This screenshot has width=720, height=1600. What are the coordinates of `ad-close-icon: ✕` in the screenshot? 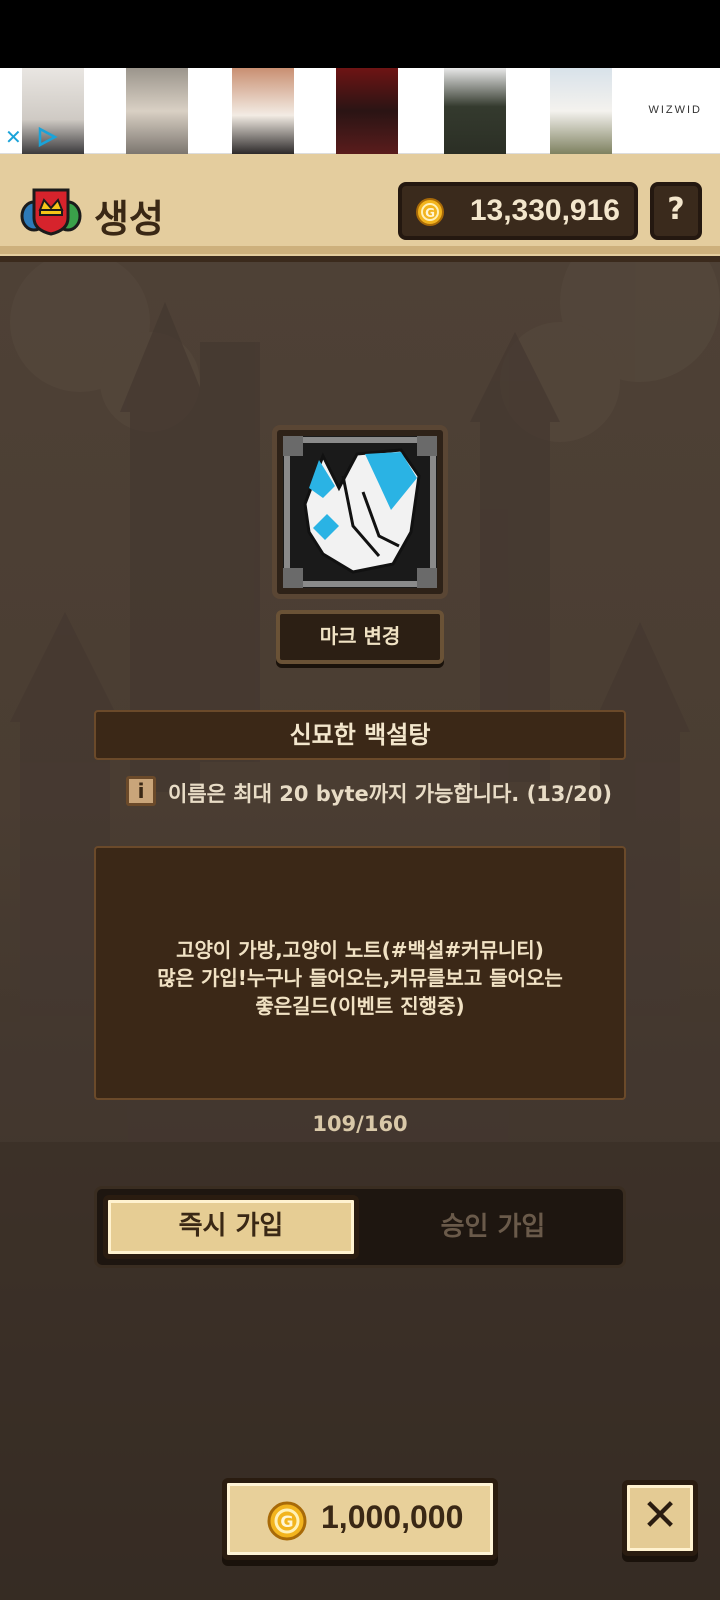 It's located at (13, 137).